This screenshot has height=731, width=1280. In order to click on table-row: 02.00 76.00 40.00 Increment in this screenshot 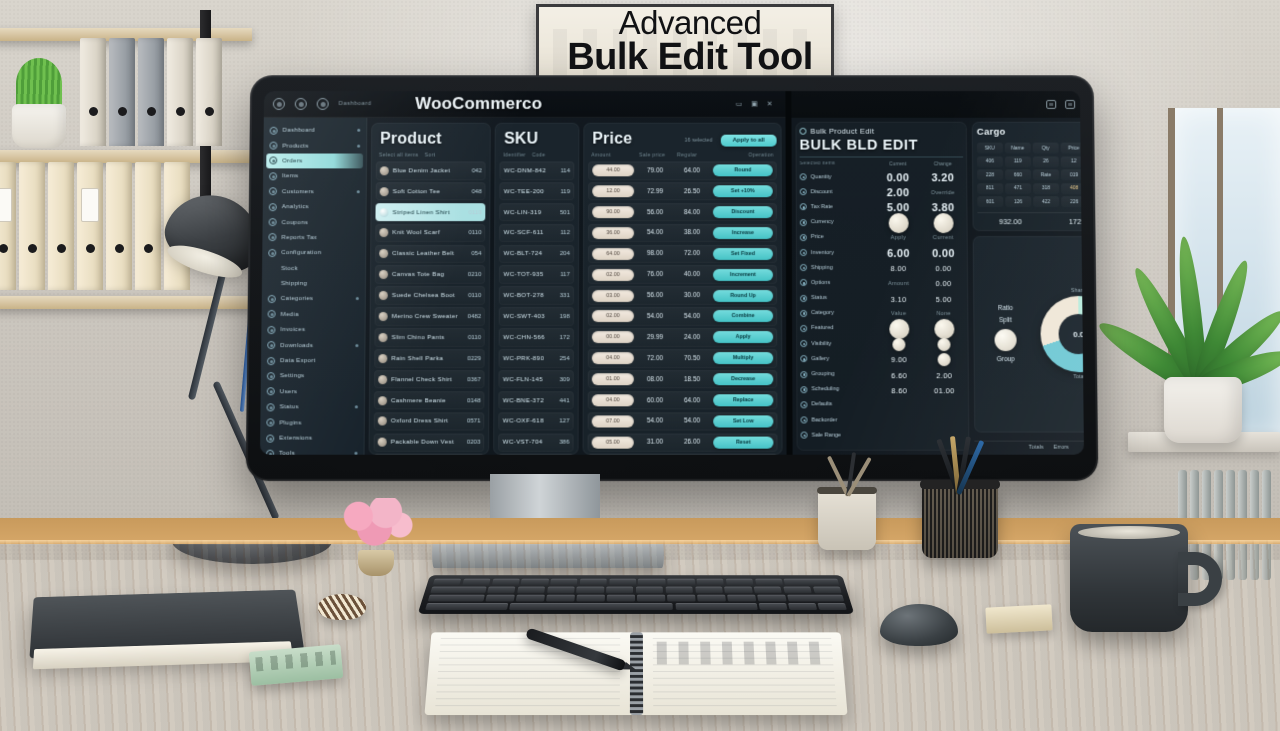, I will do `click(682, 274)`.